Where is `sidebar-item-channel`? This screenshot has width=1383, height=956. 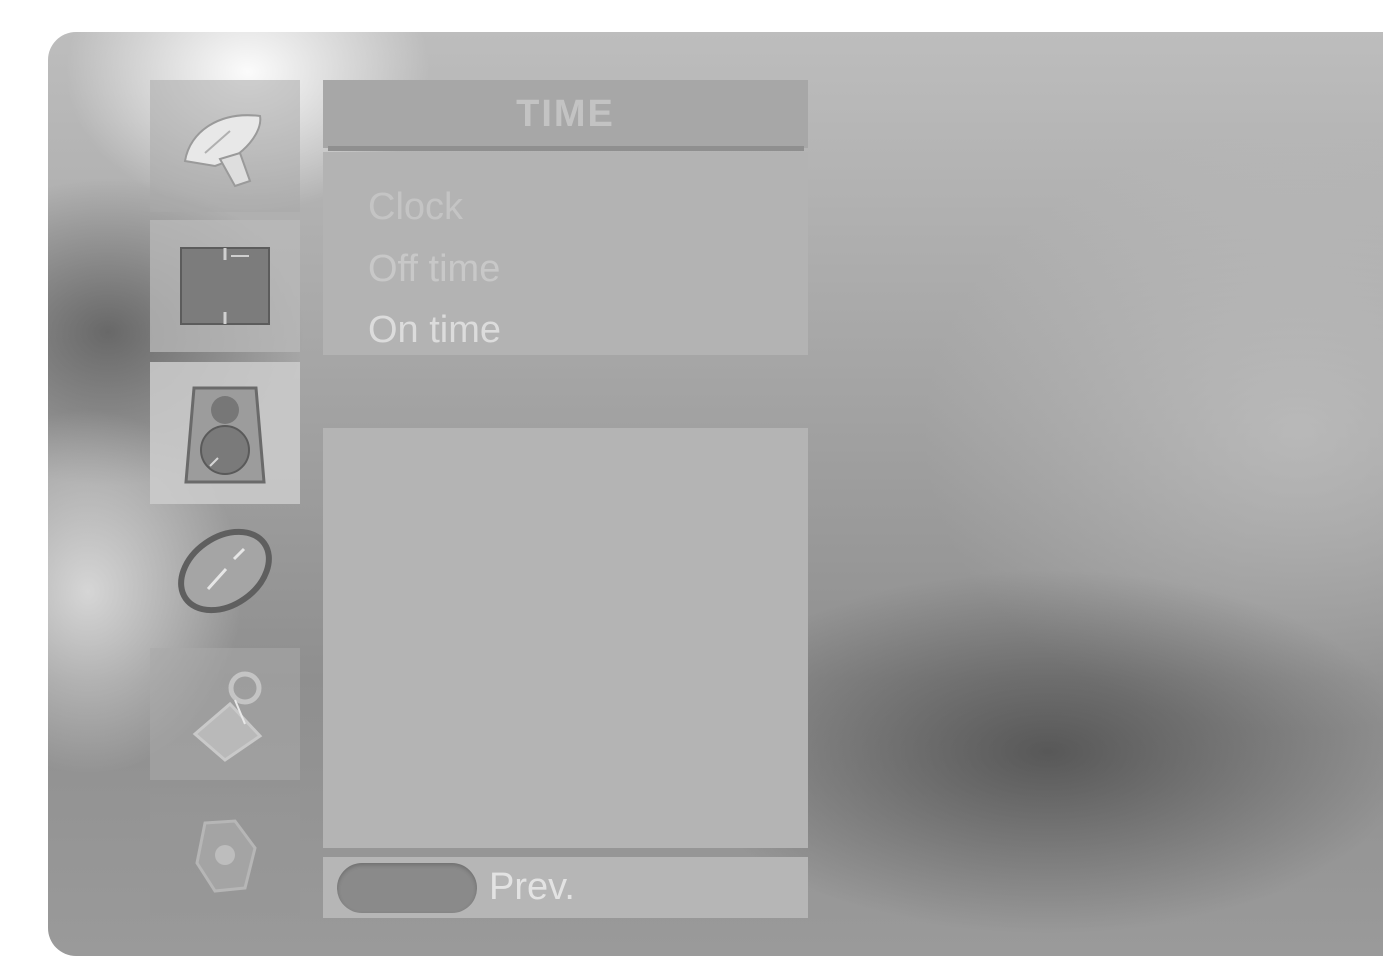 sidebar-item-channel is located at coordinates (225, 146).